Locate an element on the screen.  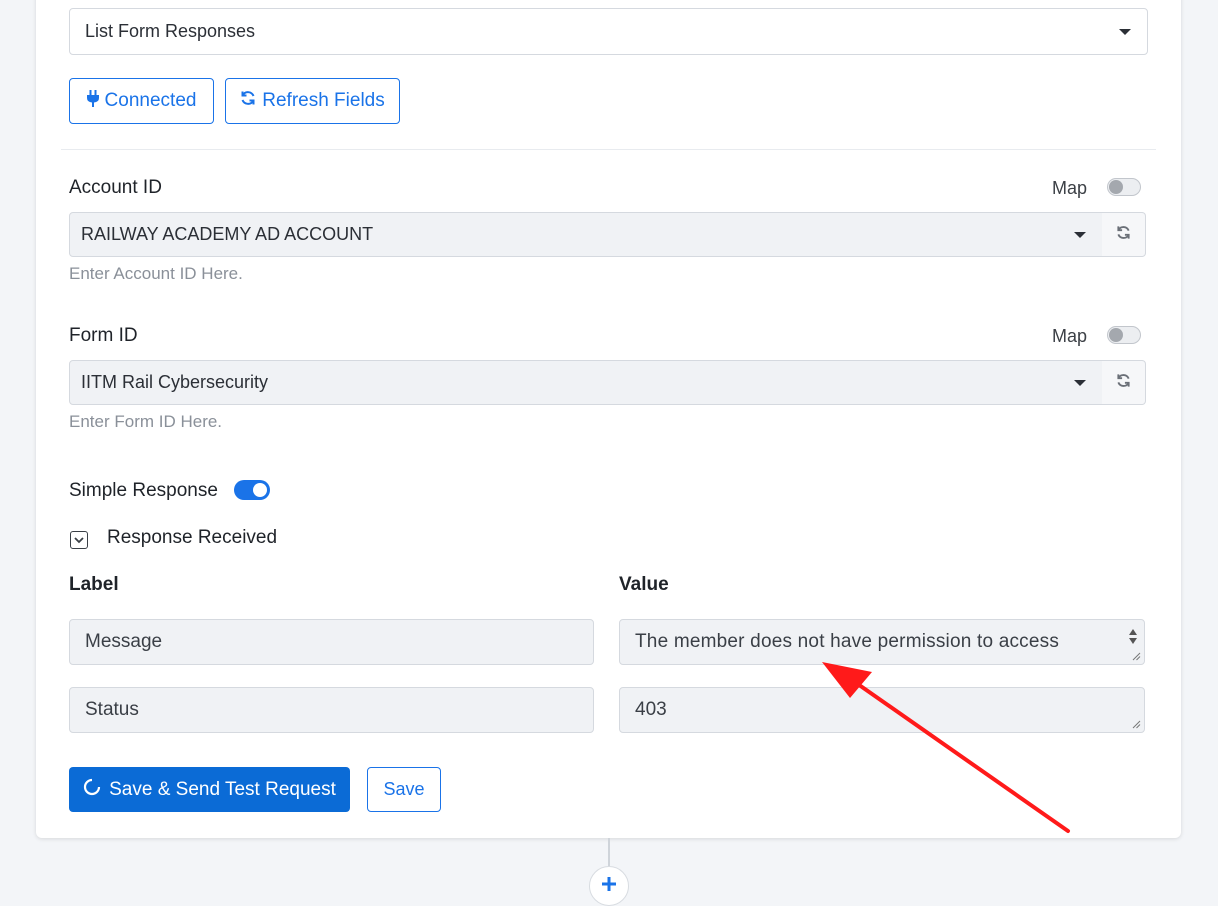
account-id-label: Account ID is located at coordinates (115, 187).